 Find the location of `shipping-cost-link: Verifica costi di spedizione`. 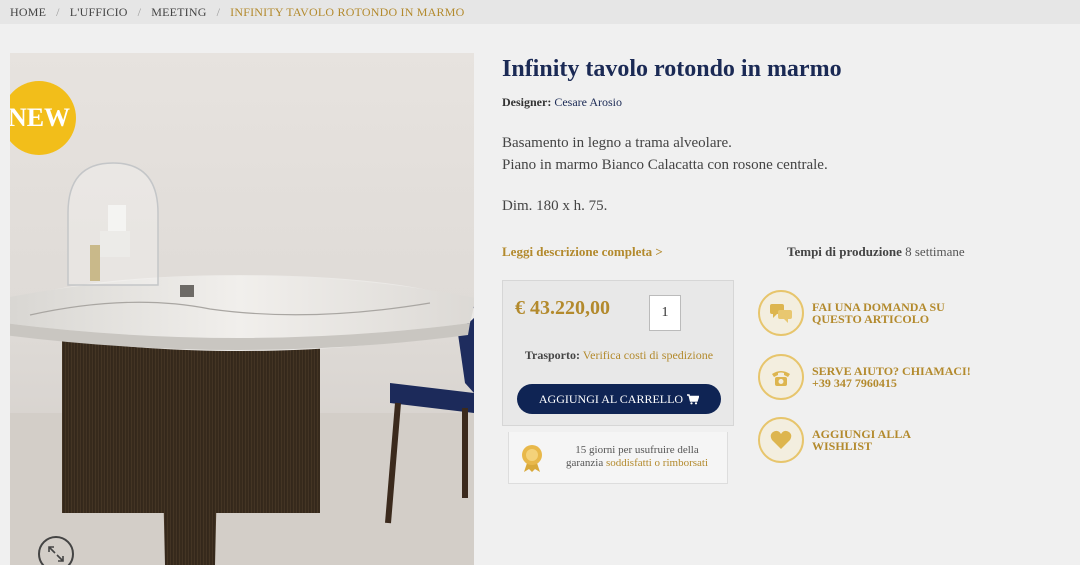

shipping-cost-link: Verifica costi di spedizione is located at coordinates (648, 355).